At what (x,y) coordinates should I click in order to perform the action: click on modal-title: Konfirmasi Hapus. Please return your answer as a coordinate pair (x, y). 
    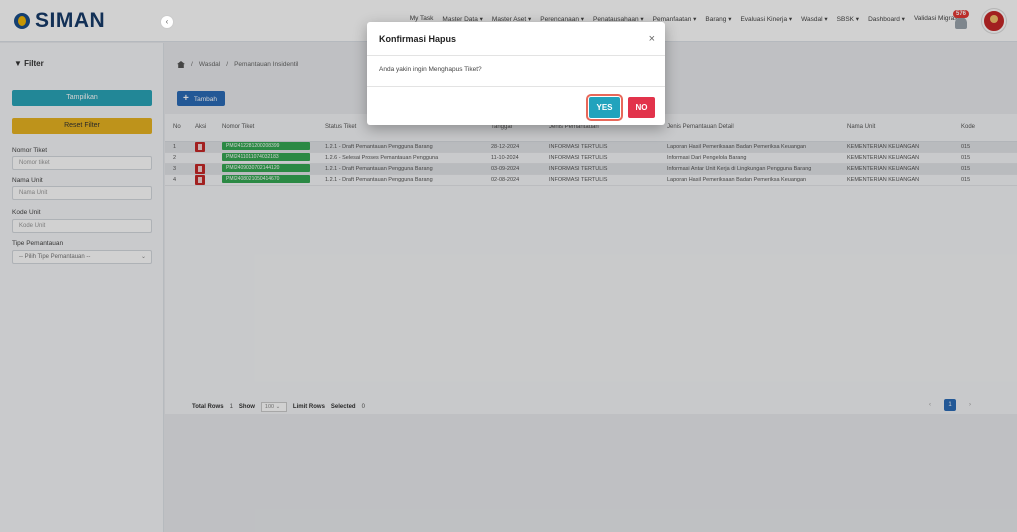
    Looking at the image, I should click on (418, 39).